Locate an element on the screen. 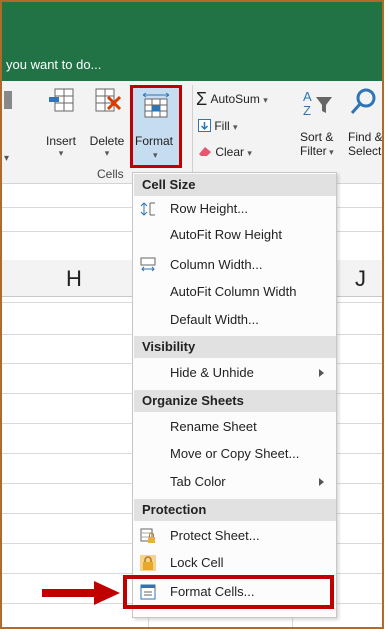 Image resolution: width=388 pixels, height=633 pixels. column-h-label: H is located at coordinates (74, 278).